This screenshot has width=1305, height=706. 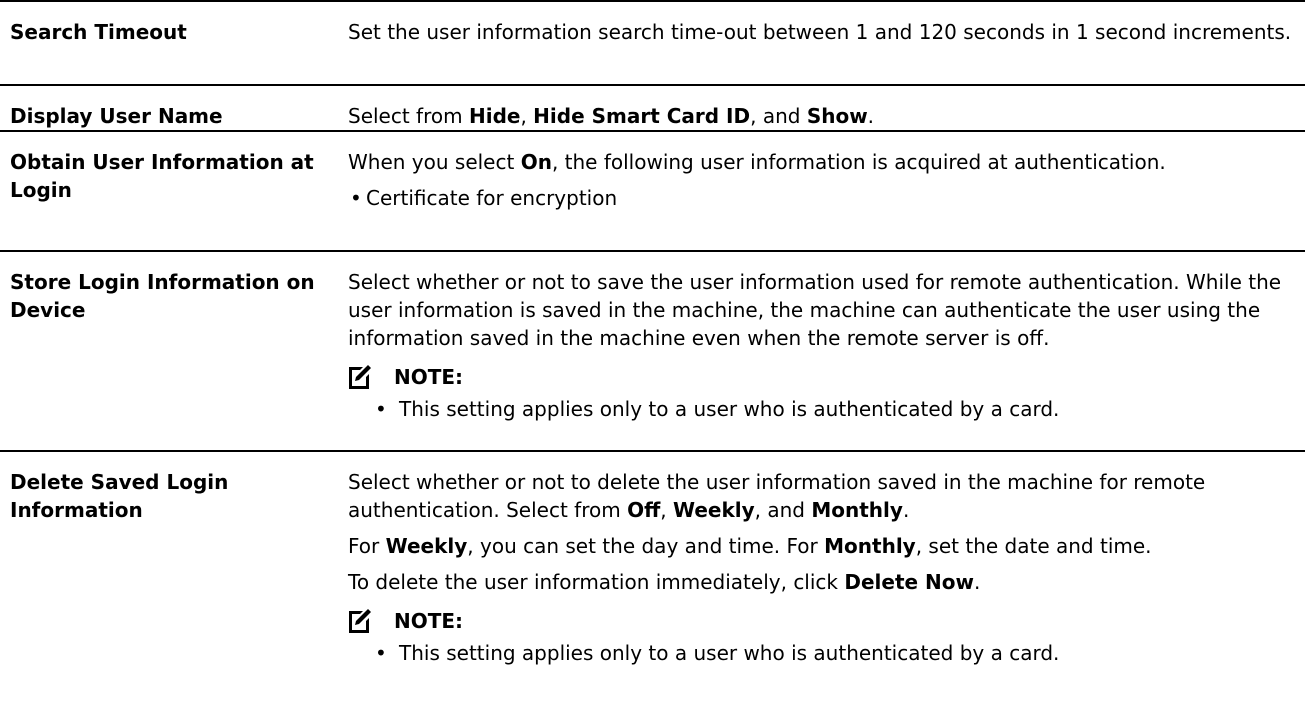 What do you see at coordinates (909, 582) in the screenshot?
I see `delete-now-term: Delete Now` at bounding box center [909, 582].